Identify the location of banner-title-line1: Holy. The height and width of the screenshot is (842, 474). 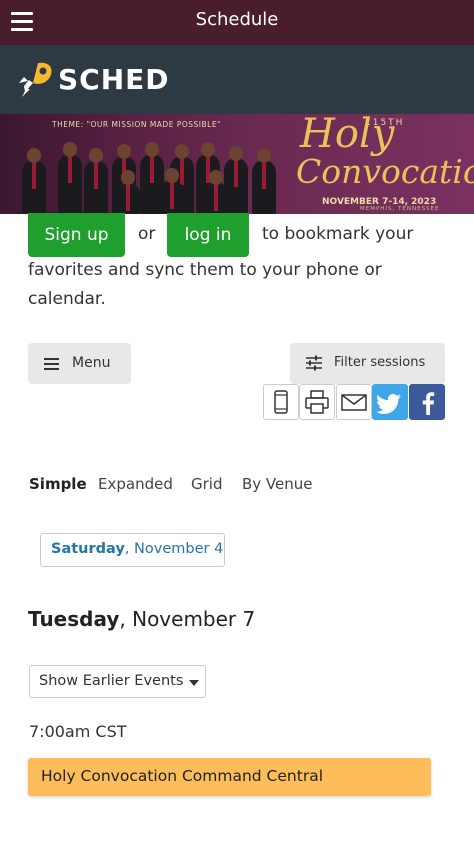
(347, 135).